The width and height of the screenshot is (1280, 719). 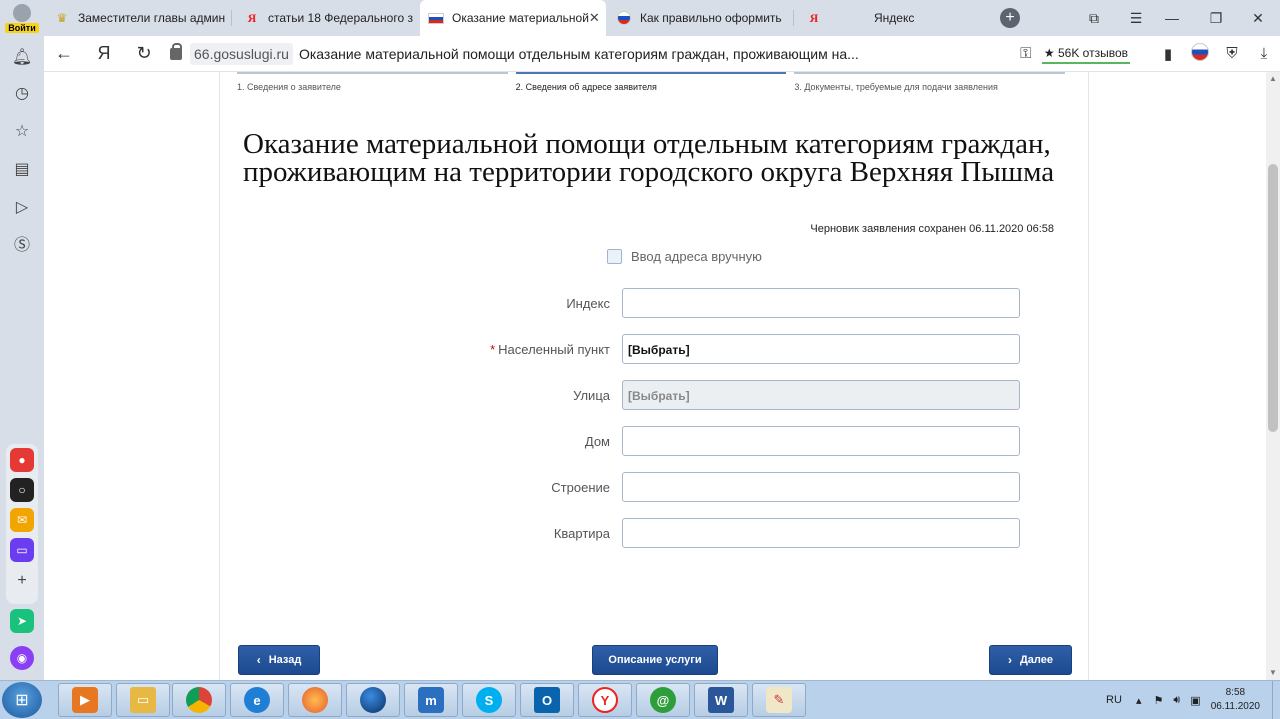 I want to click on camera-icon: ○, so click(x=22, y=490).